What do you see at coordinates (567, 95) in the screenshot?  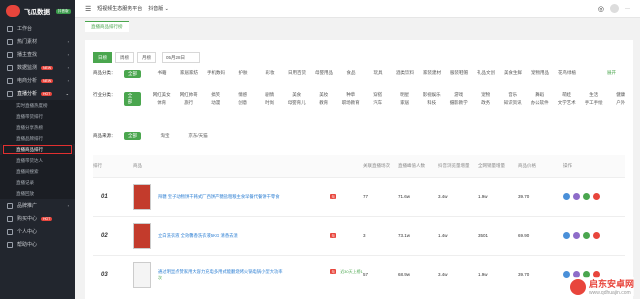 I see `industry-option: 萌娃` at bounding box center [567, 95].